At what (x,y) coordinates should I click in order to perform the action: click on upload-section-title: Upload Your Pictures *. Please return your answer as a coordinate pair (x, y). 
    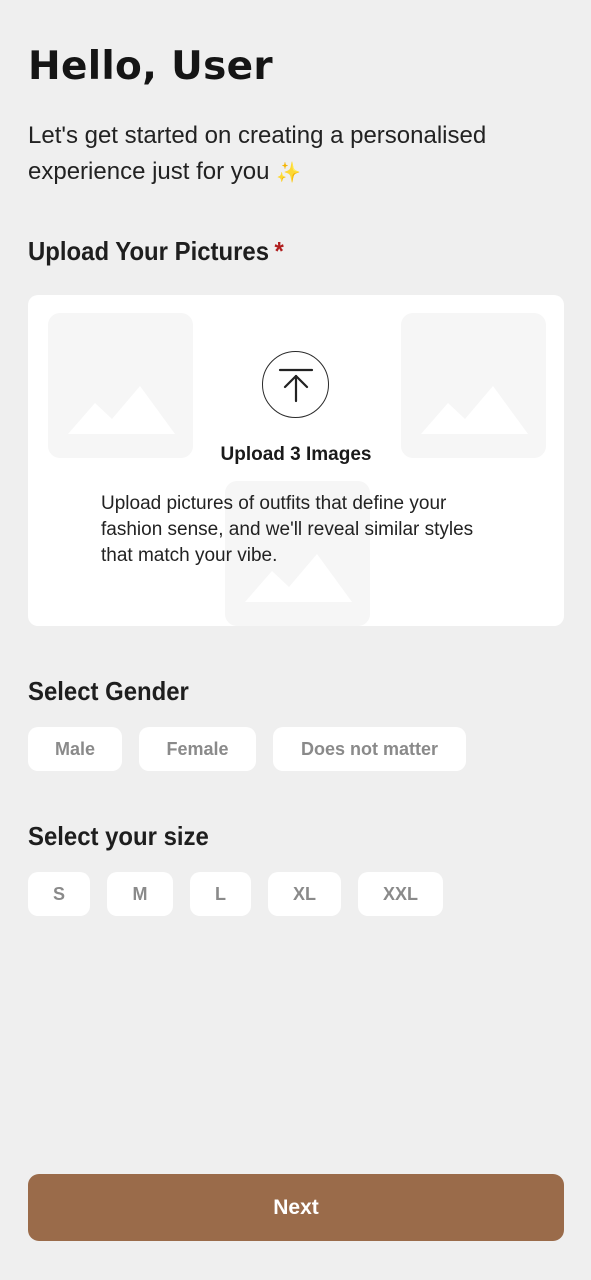
    Looking at the image, I should click on (156, 251).